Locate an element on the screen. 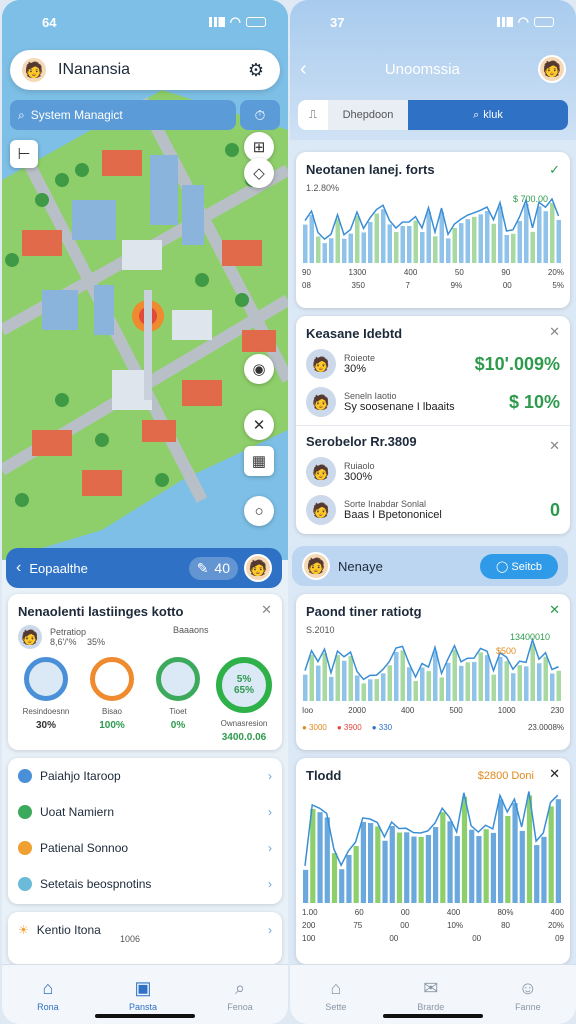  tab-sette: ⌂ Sette is located at coordinates (335, 995).